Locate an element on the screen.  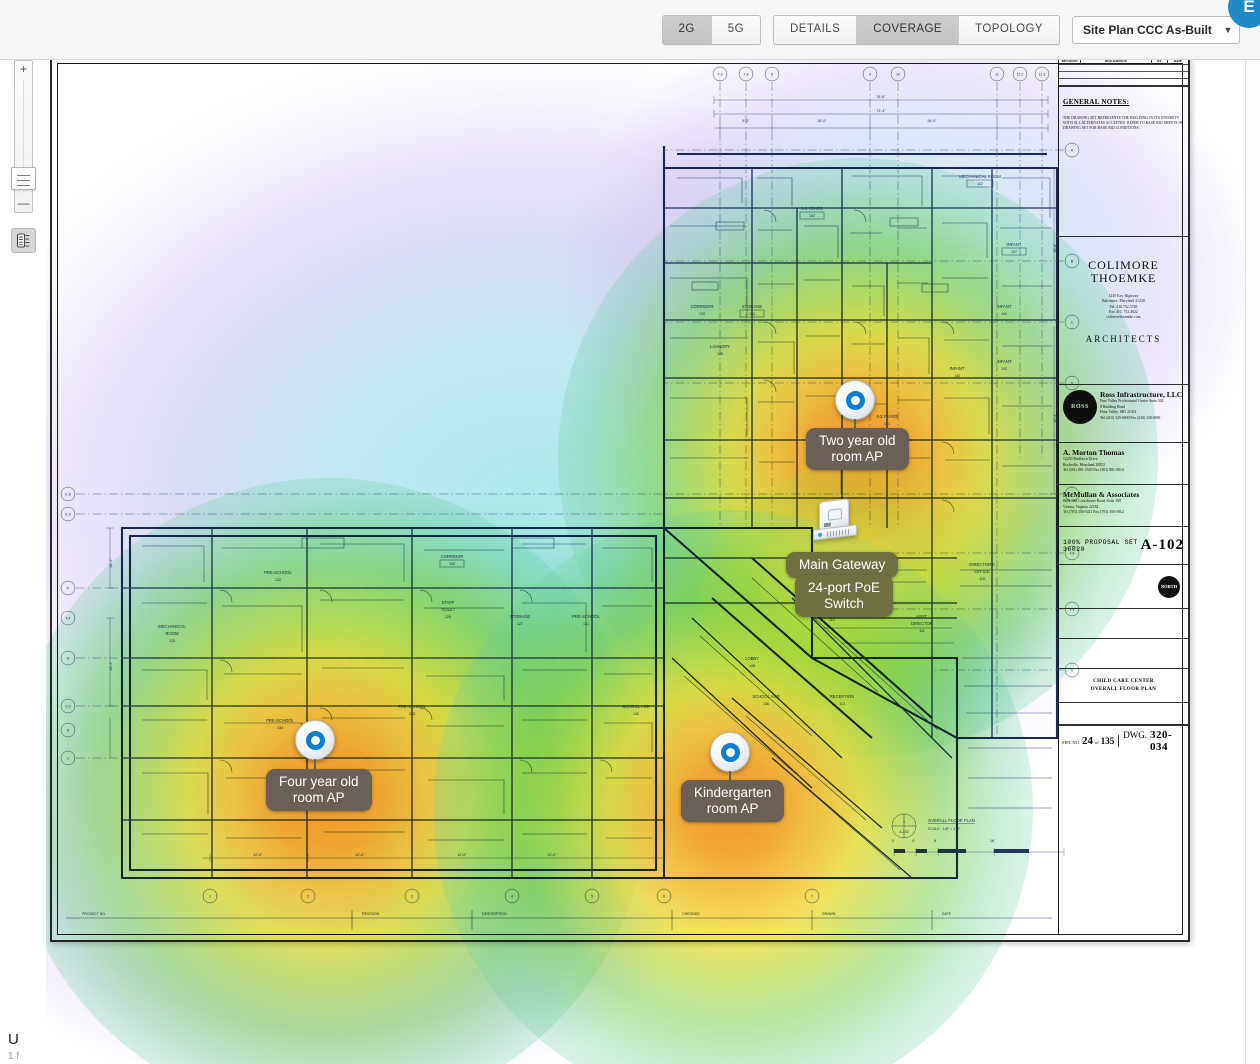
view-mode-group: DETAILS COVERAGE TOPOLOGY is located at coordinates (916, 30).